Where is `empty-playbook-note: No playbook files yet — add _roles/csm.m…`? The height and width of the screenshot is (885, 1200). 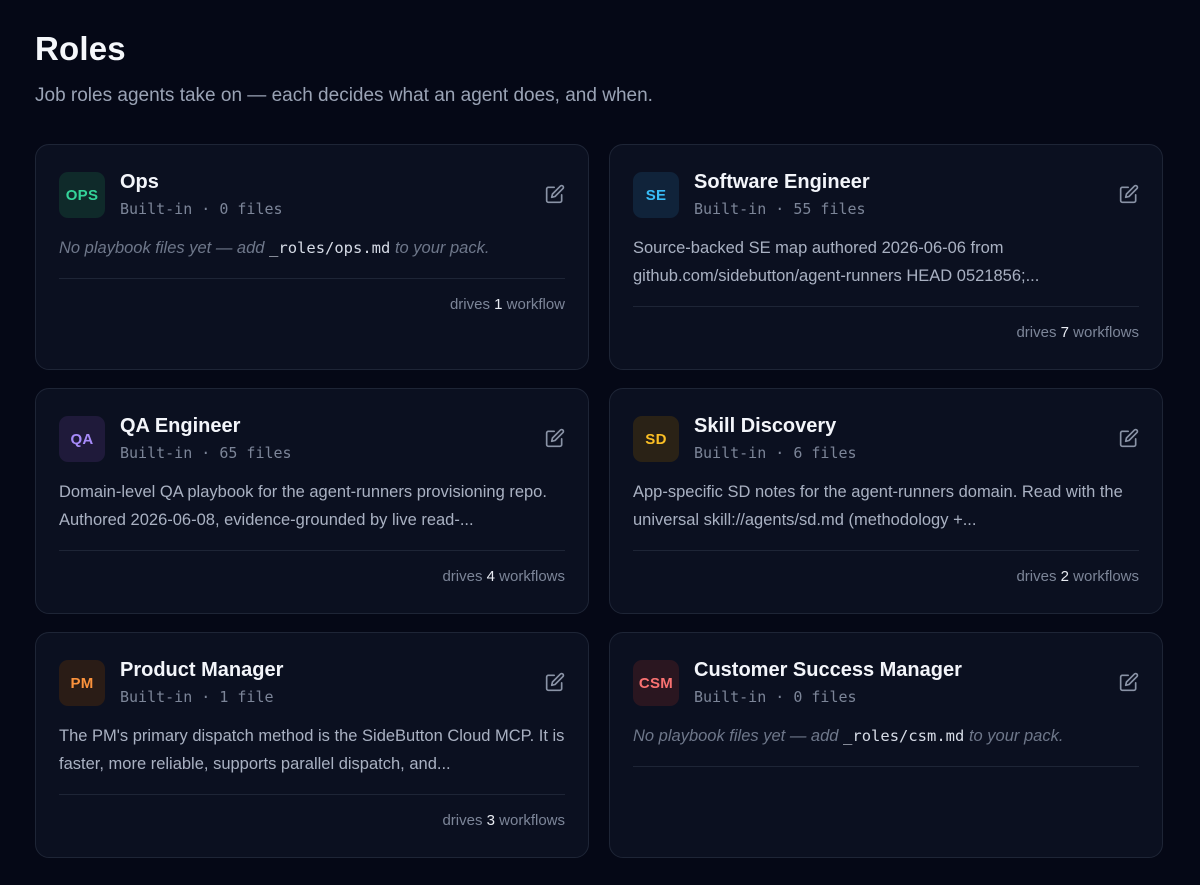
empty-playbook-note: No playbook files yet — add _roles/csm.m… is located at coordinates (848, 736).